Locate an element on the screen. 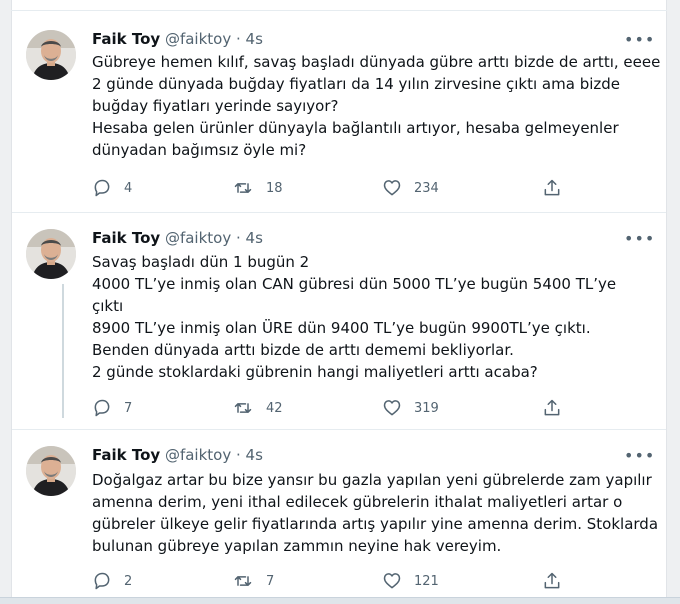 The width and height of the screenshot is (680, 604). window-right-edge is located at coordinates (673, 302).